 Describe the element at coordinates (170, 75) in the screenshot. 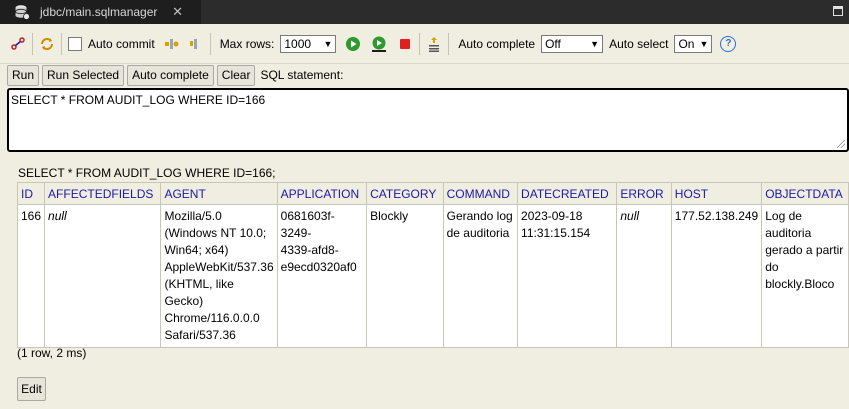

I see `auto-complete-button: Auto complete` at that location.